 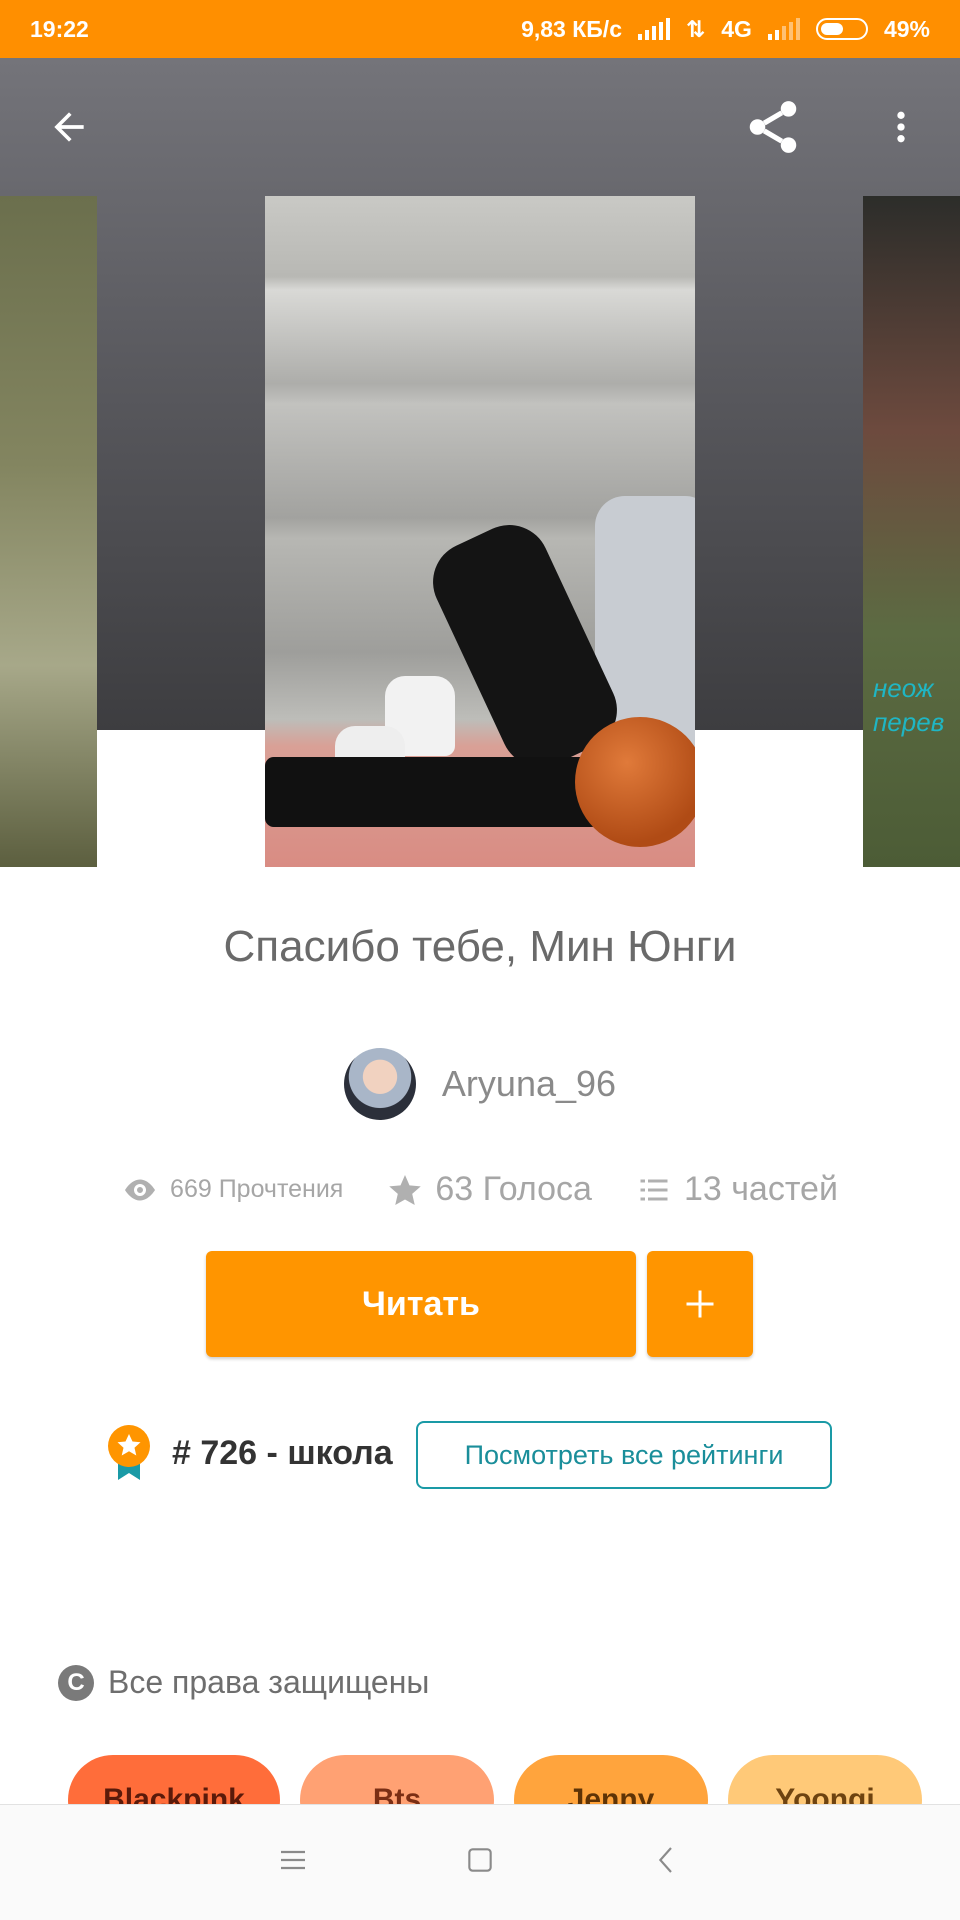 I want to click on home-square-icon, so click(x=480, y=1860).